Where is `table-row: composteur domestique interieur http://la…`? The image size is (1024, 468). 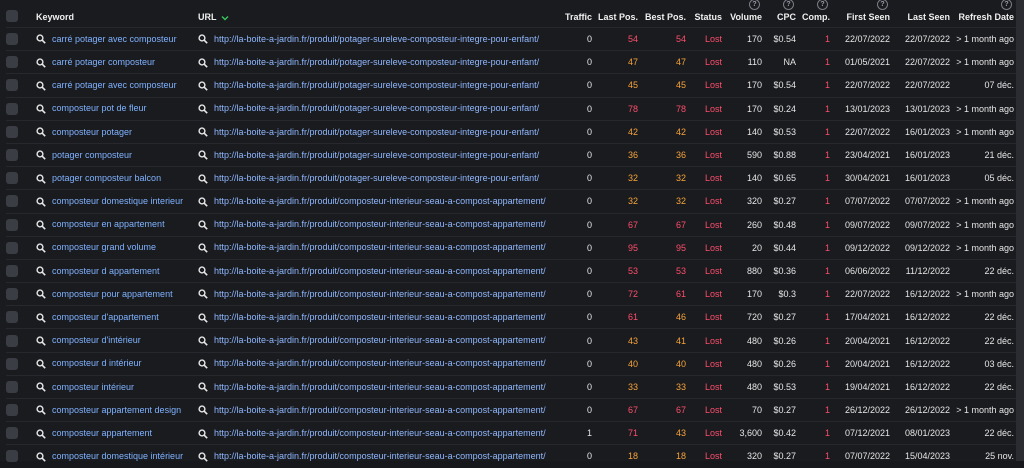 table-row: composteur domestique interieur http://la… is located at coordinates (513, 201).